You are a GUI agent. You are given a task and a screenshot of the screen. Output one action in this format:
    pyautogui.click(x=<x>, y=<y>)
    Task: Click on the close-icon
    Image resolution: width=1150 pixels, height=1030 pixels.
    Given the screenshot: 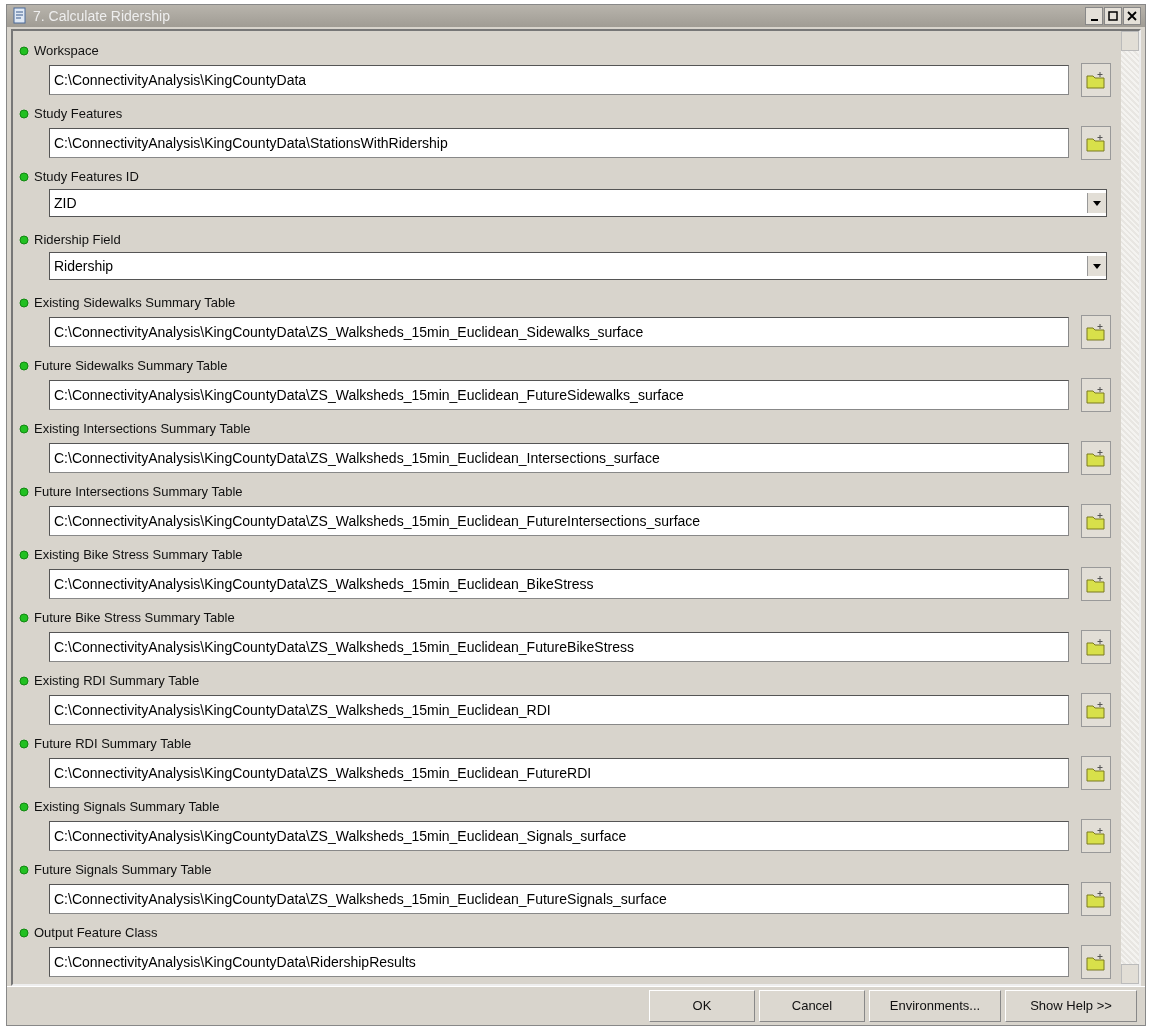 What is the action you would take?
    pyautogui.click(x=1132, y=15)
    